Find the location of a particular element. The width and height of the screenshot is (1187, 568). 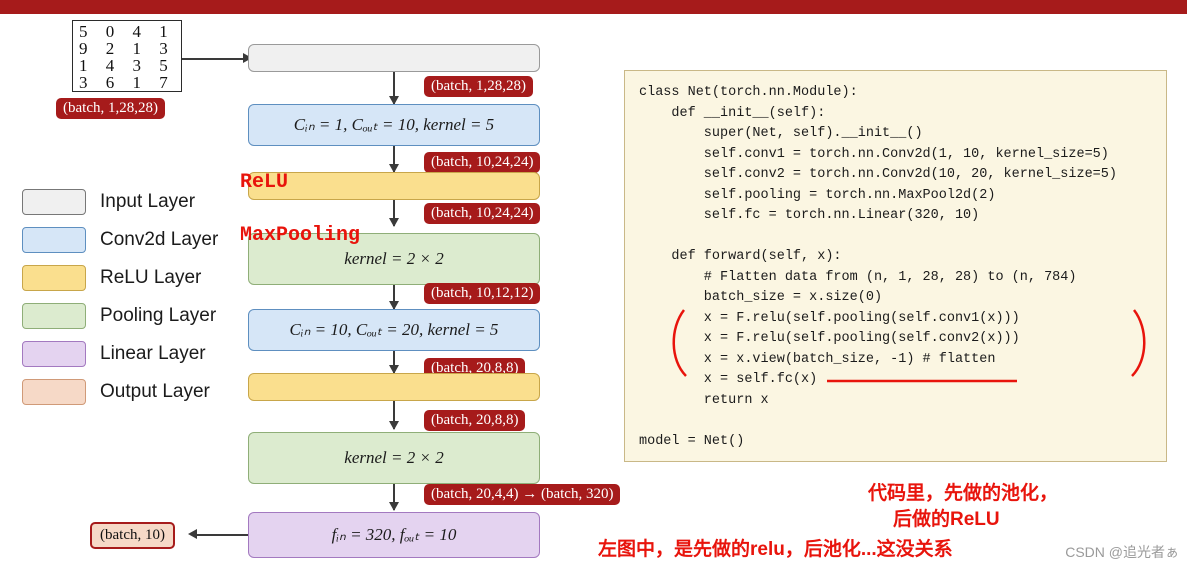

linear-node: fᵢₙ = 320, fₒᵤₜ = 10 is located at coordinates (394, 535).